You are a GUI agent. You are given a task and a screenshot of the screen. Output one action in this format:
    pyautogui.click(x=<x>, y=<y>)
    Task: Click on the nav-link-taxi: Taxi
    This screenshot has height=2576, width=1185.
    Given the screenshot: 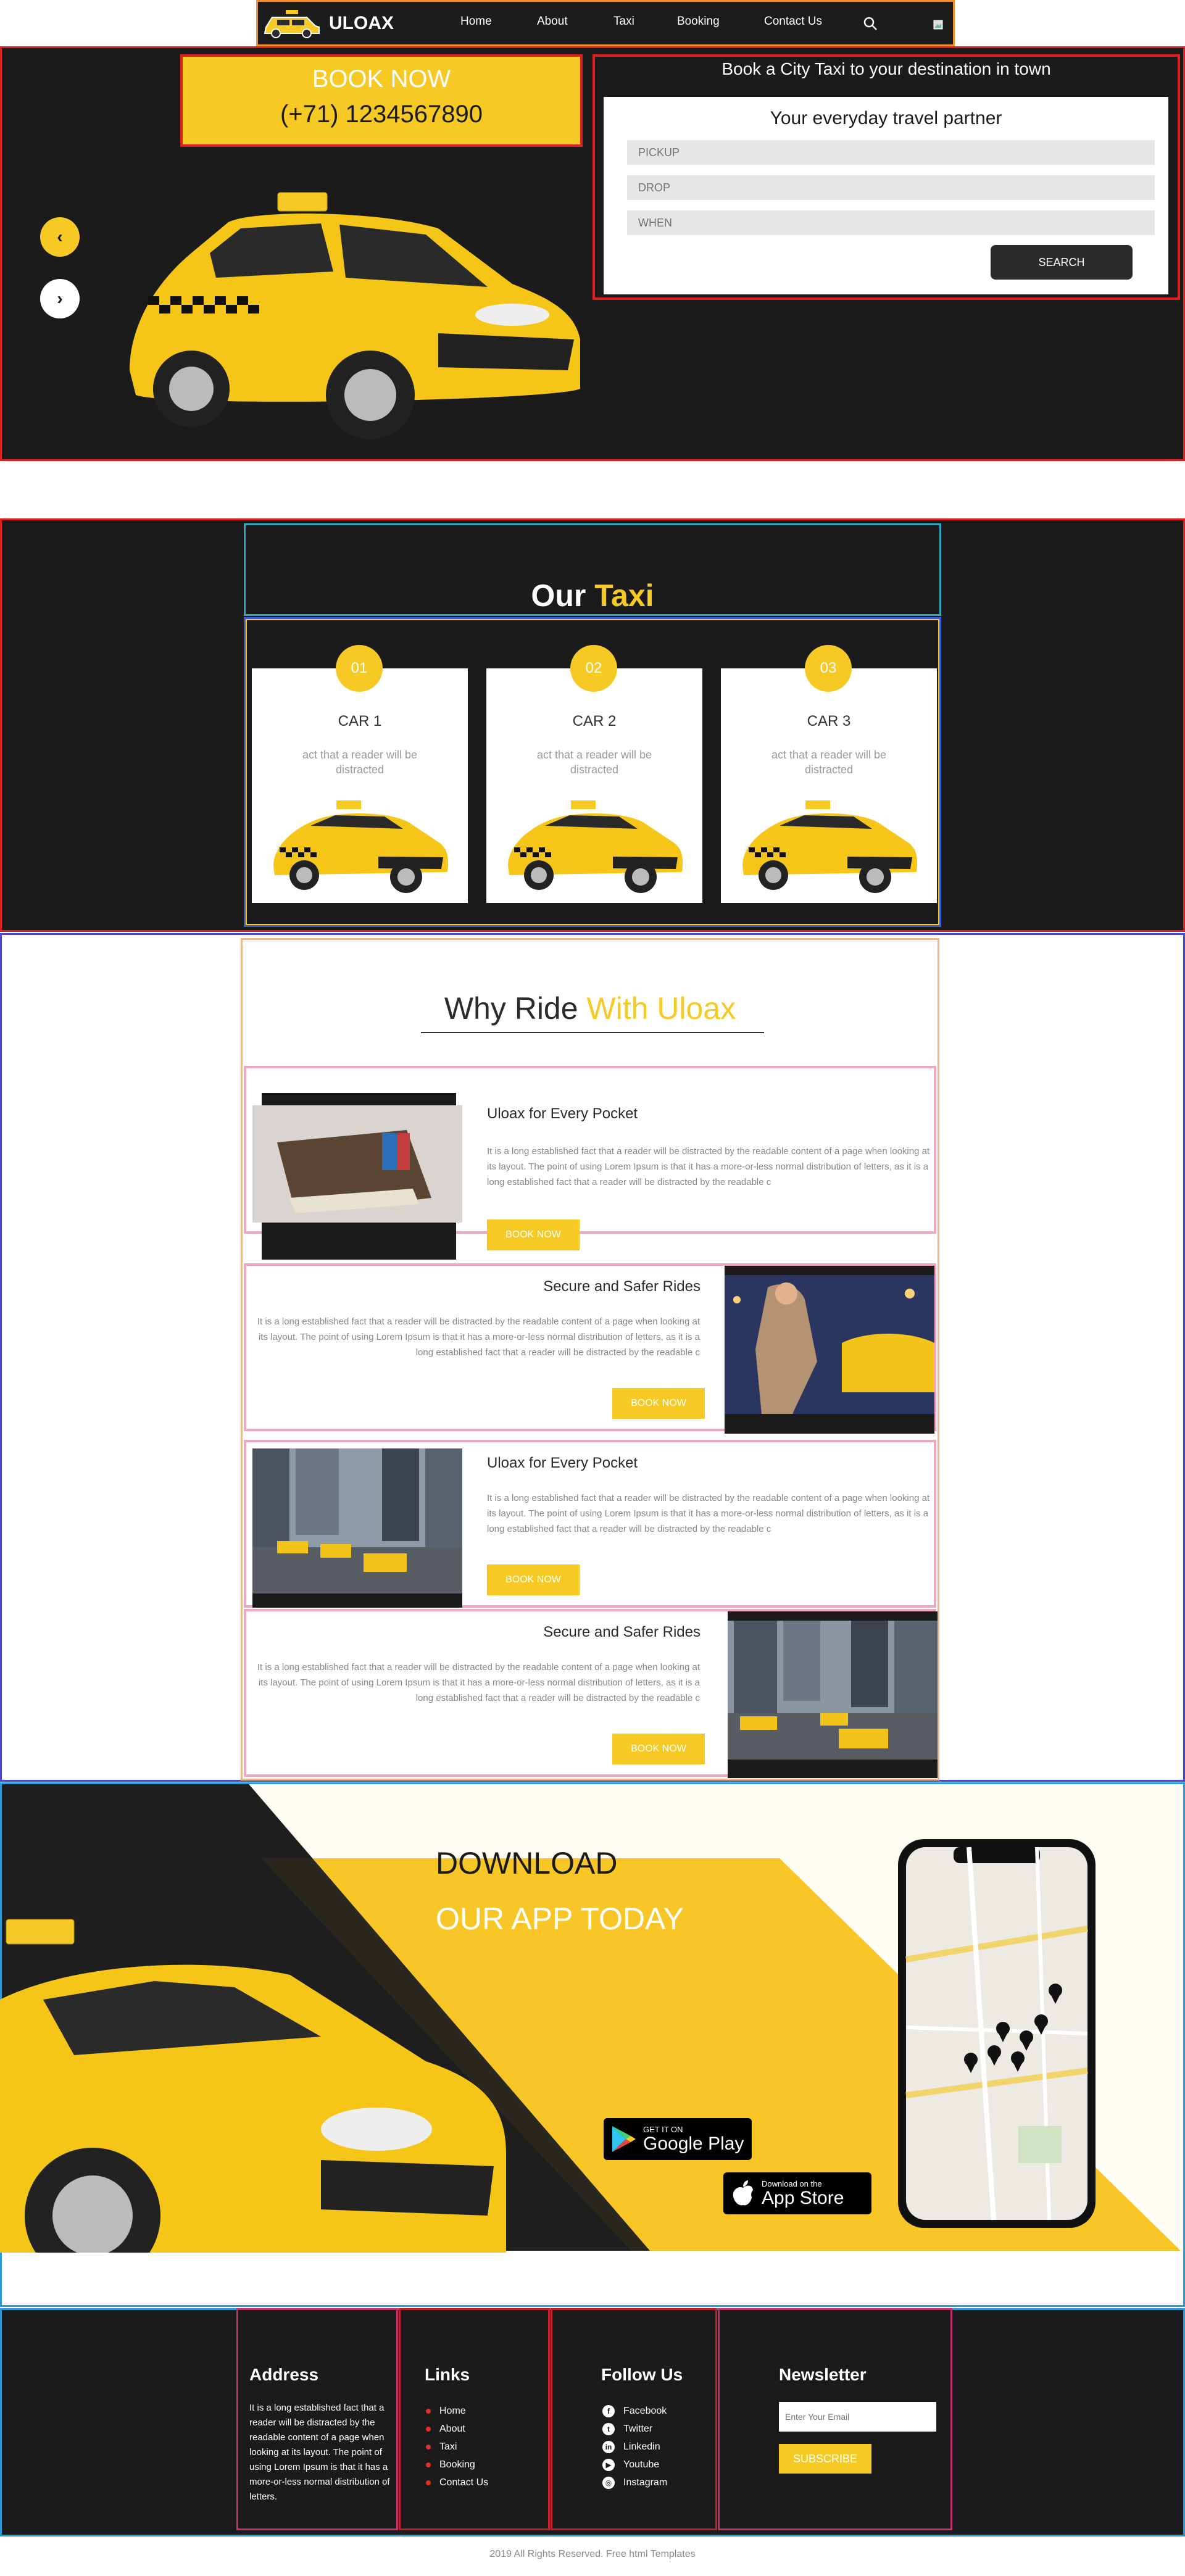 What is the action you would take?
    pyautogui.click(x=623, y=21)
    